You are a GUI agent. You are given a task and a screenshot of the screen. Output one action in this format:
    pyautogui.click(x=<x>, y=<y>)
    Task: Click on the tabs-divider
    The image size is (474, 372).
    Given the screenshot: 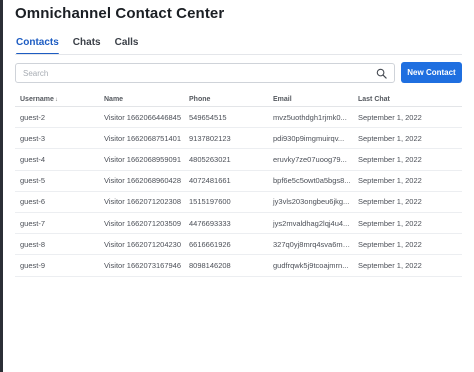 What is the action you would take?
    pyautogui.click(x=238, y=54)
    